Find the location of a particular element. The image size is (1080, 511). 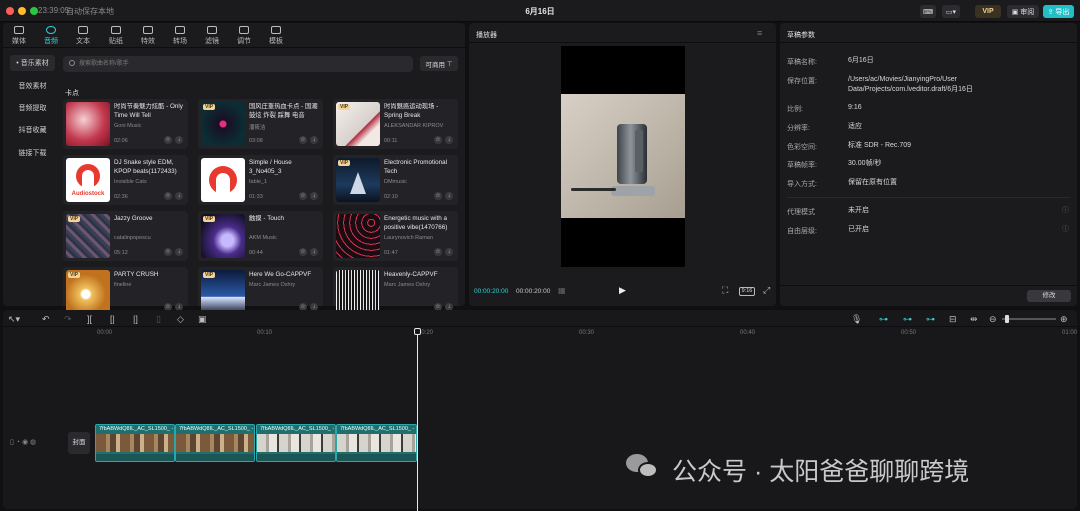

aspect-ratio-button: 9:16 is located at coordinates (747, 291).